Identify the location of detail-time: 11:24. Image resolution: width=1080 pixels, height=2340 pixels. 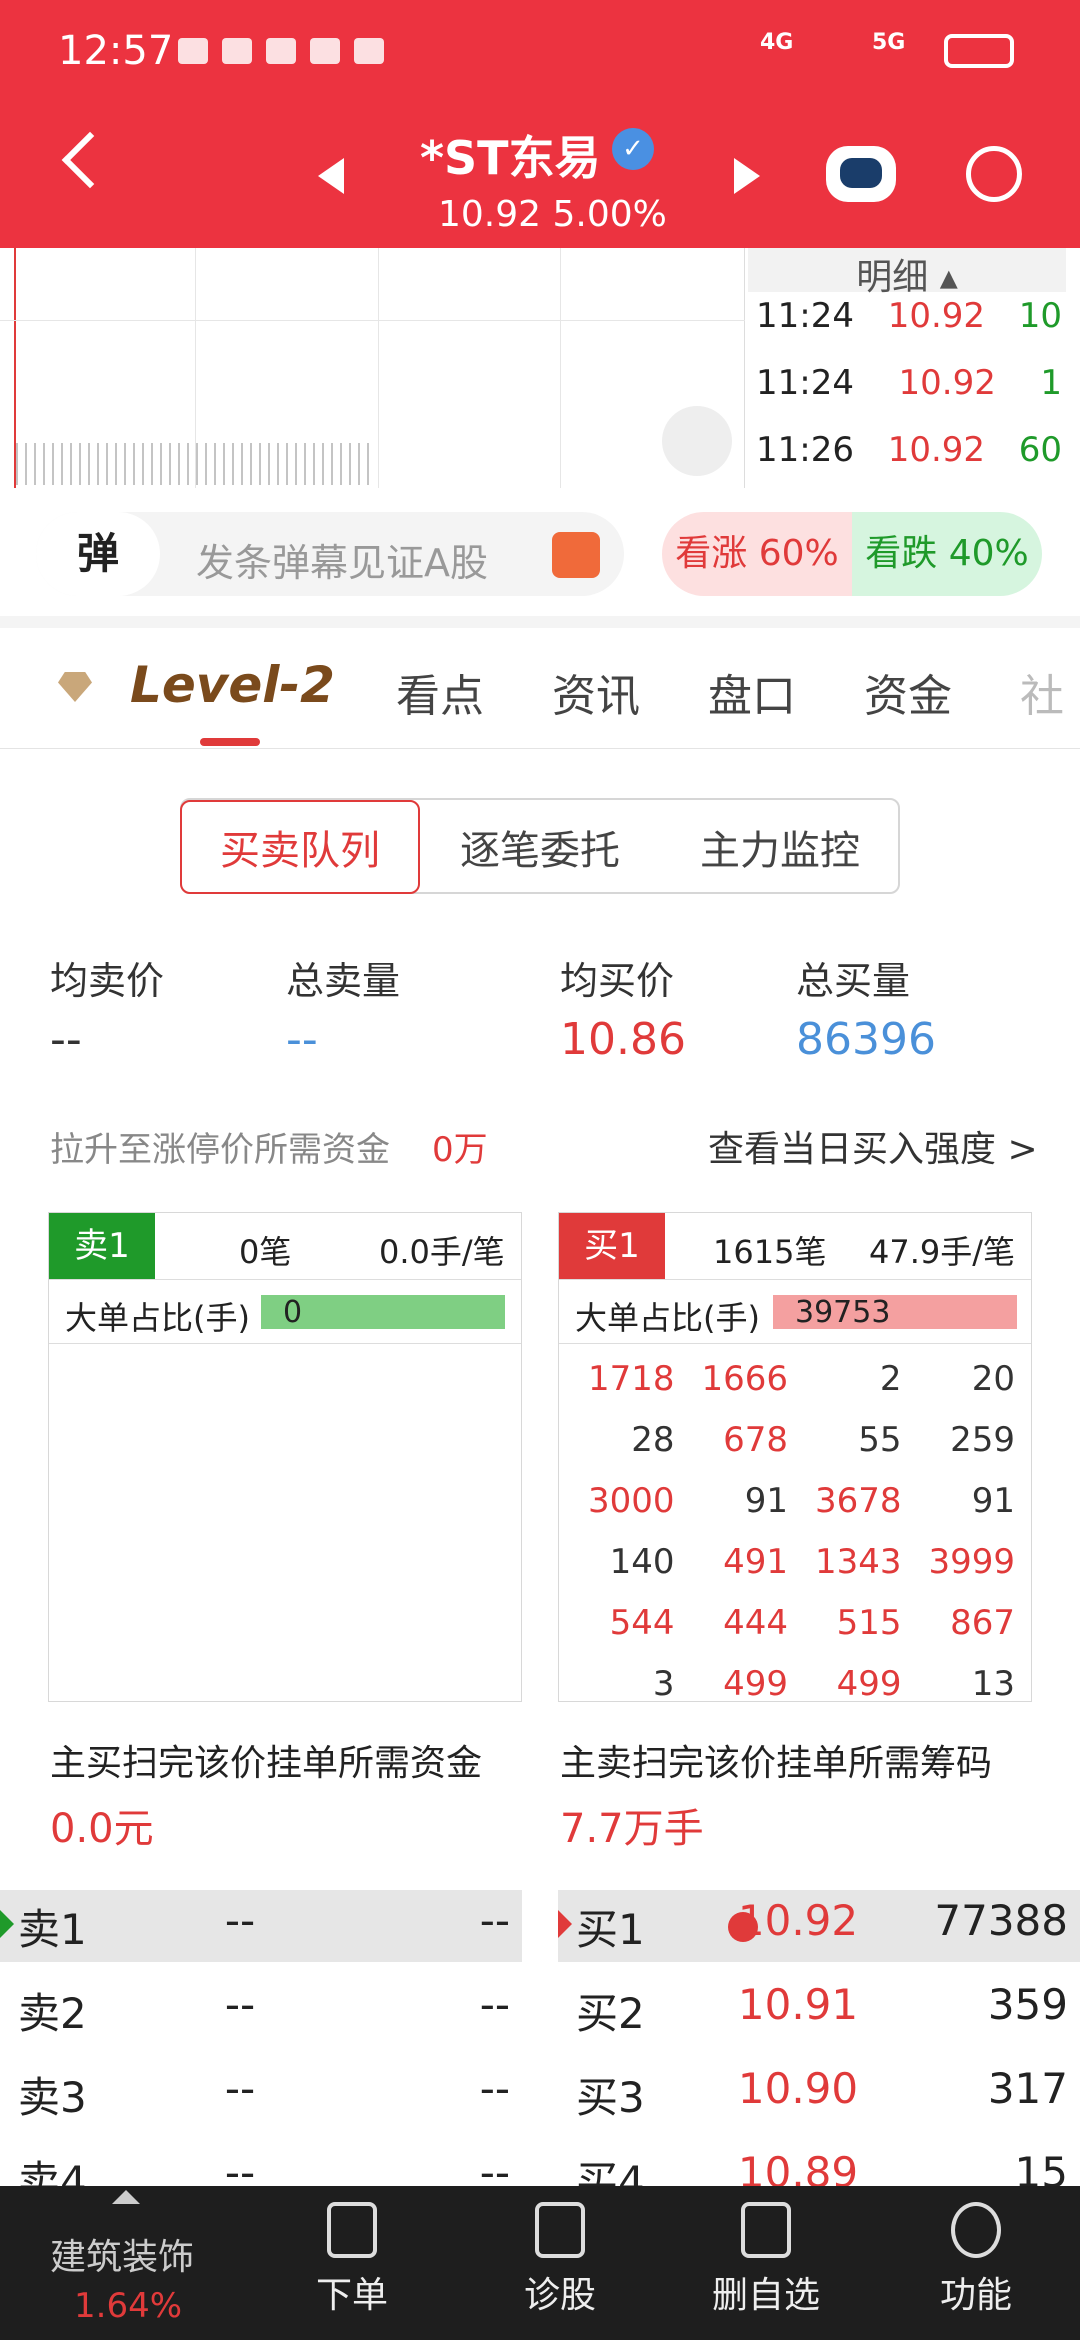
(805, 383).